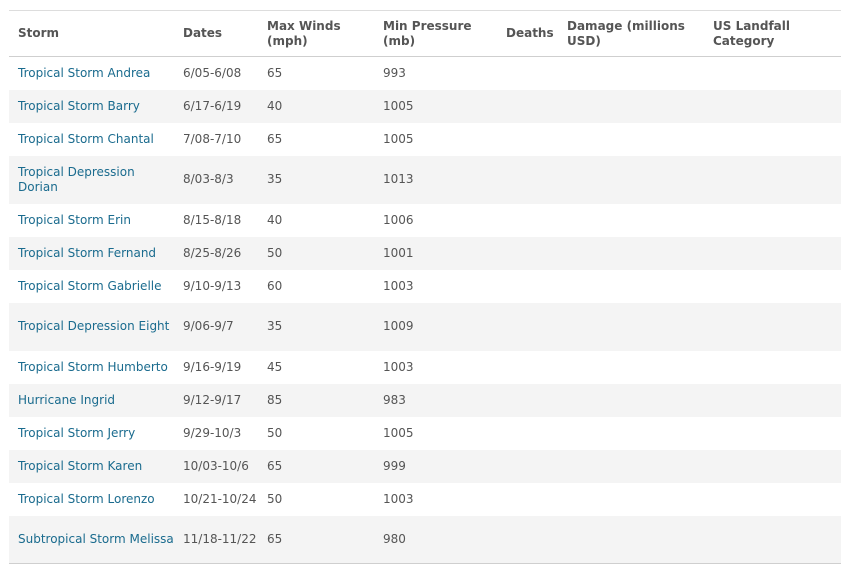 This screenshot has width=850, height=564. I want to click on table-row: Tropical Storm Jerry 9/29-10/3 50 1005, so click(425, 433).